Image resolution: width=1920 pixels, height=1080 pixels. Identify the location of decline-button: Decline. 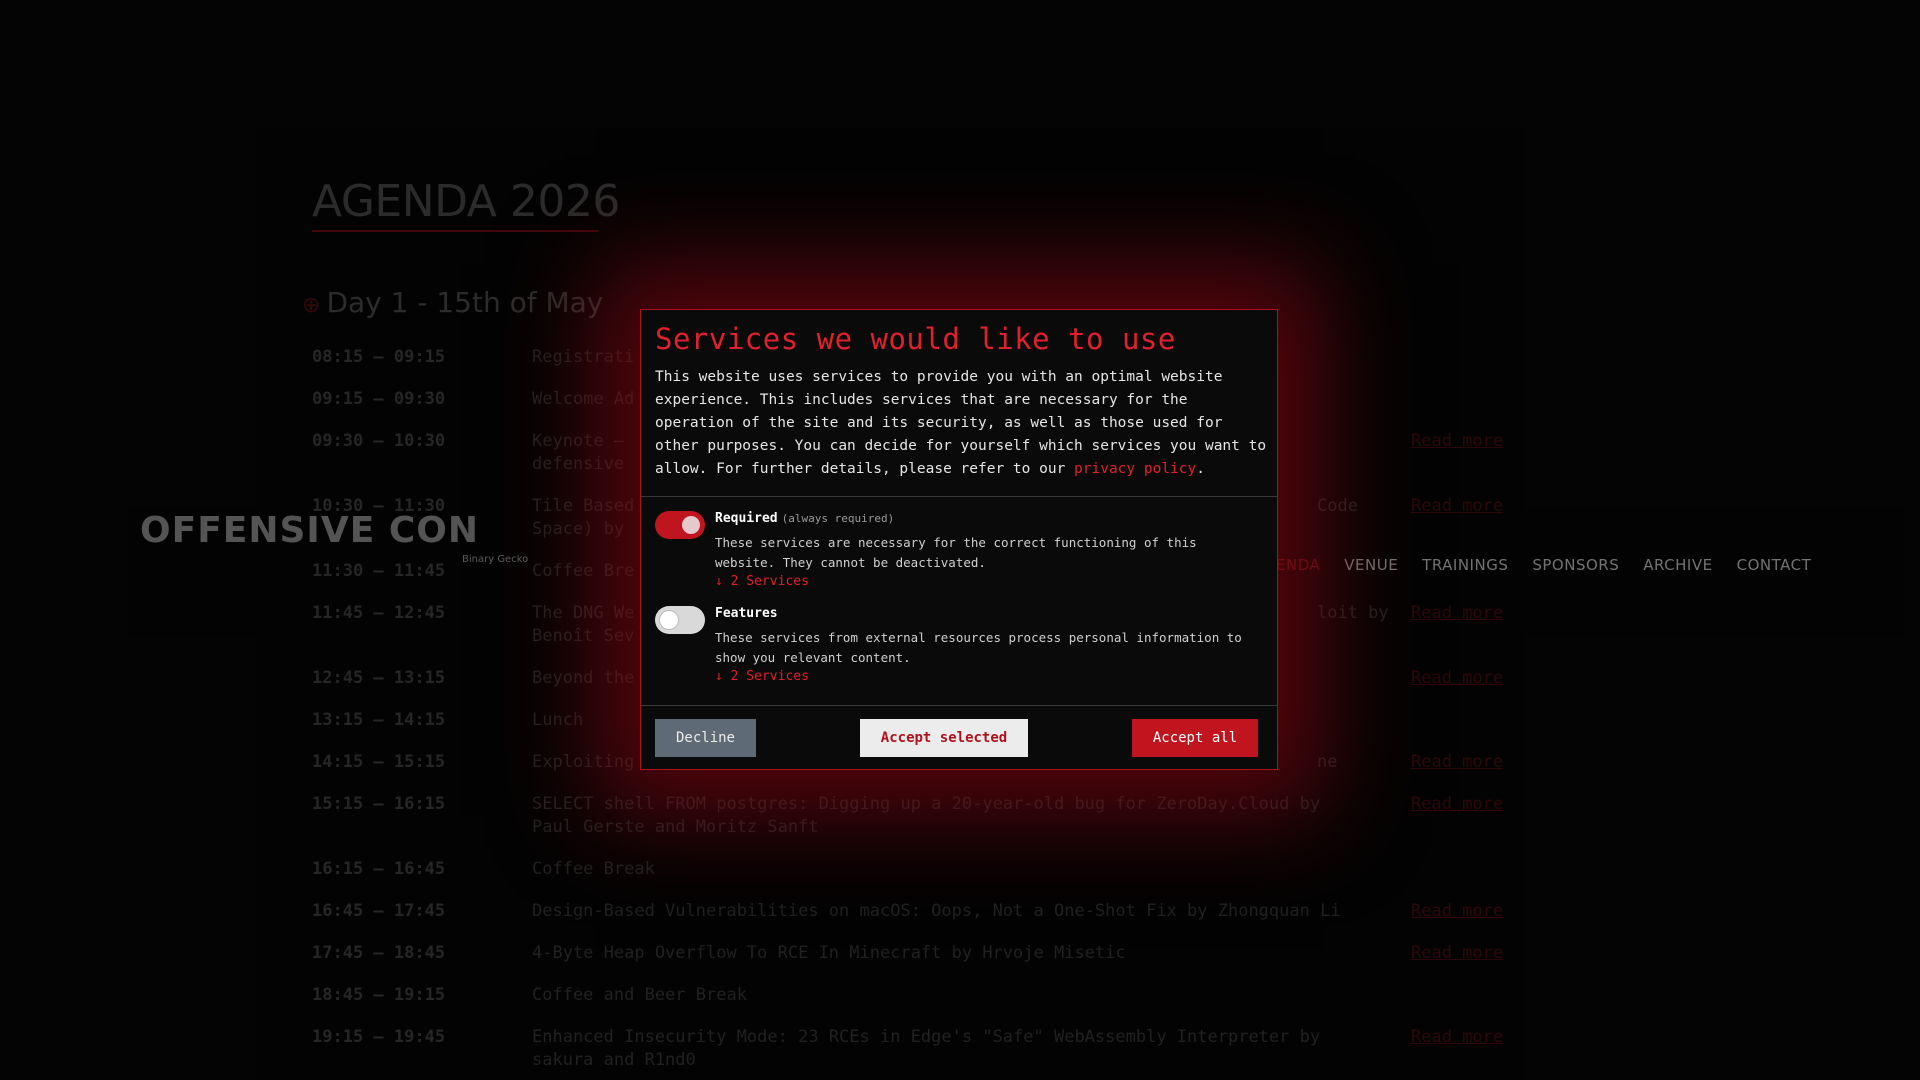
(705, 738).